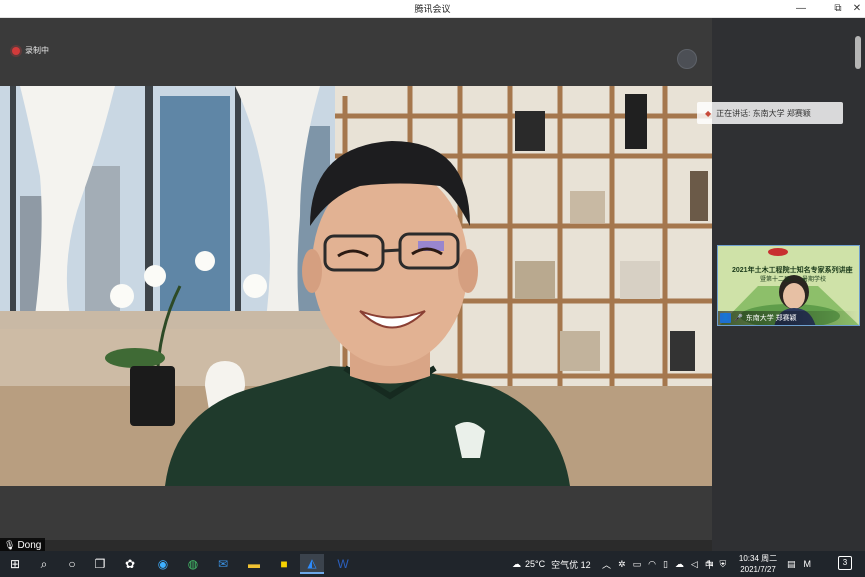 The height and width of the screenshot is (577, 865). Describe the element at coordinates (694, 564) in the screenshot. I see `volume-icon: ◁` at that location.